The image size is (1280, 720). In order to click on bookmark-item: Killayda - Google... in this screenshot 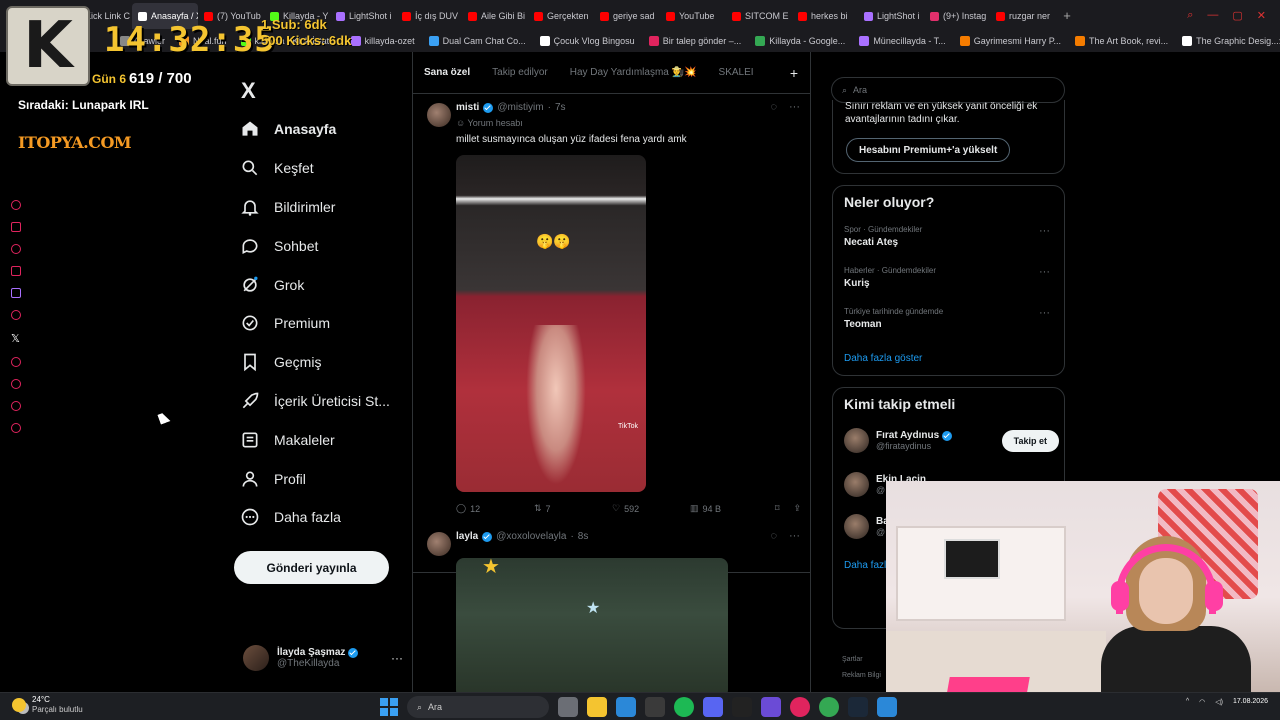, I will do `click(800, 41)`.